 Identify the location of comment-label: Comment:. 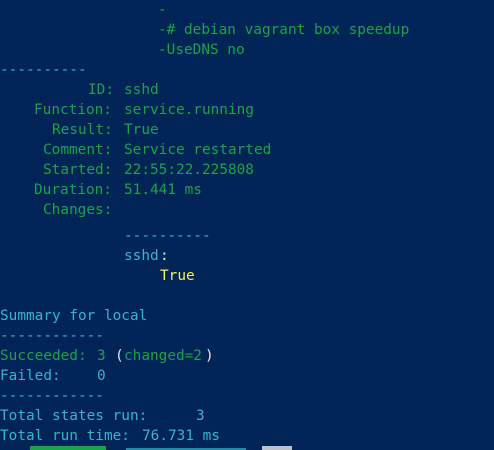
(78, 150).